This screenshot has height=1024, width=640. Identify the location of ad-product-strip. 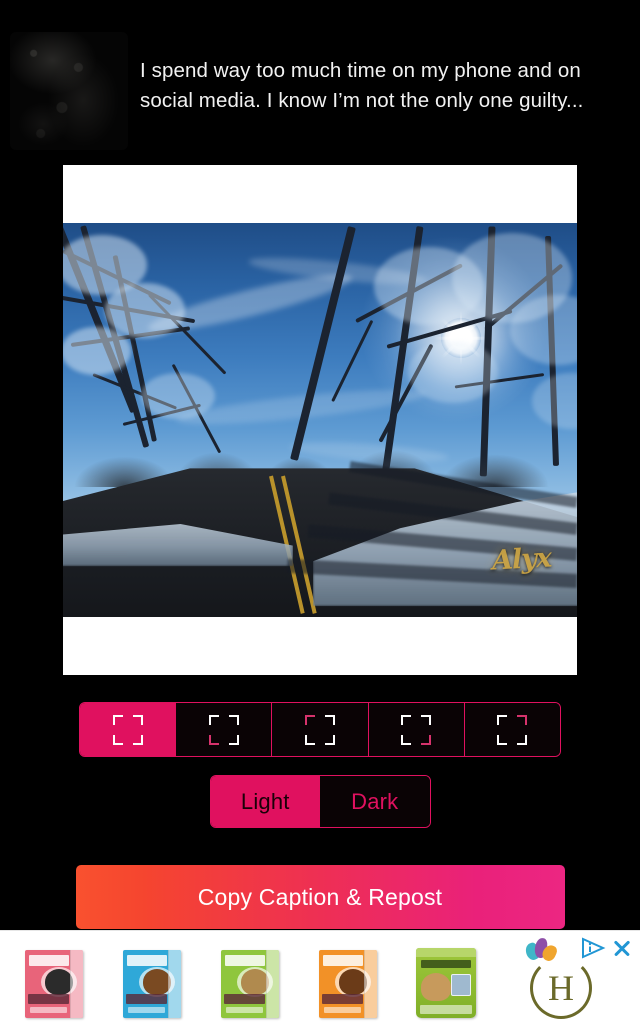
(256, 978).